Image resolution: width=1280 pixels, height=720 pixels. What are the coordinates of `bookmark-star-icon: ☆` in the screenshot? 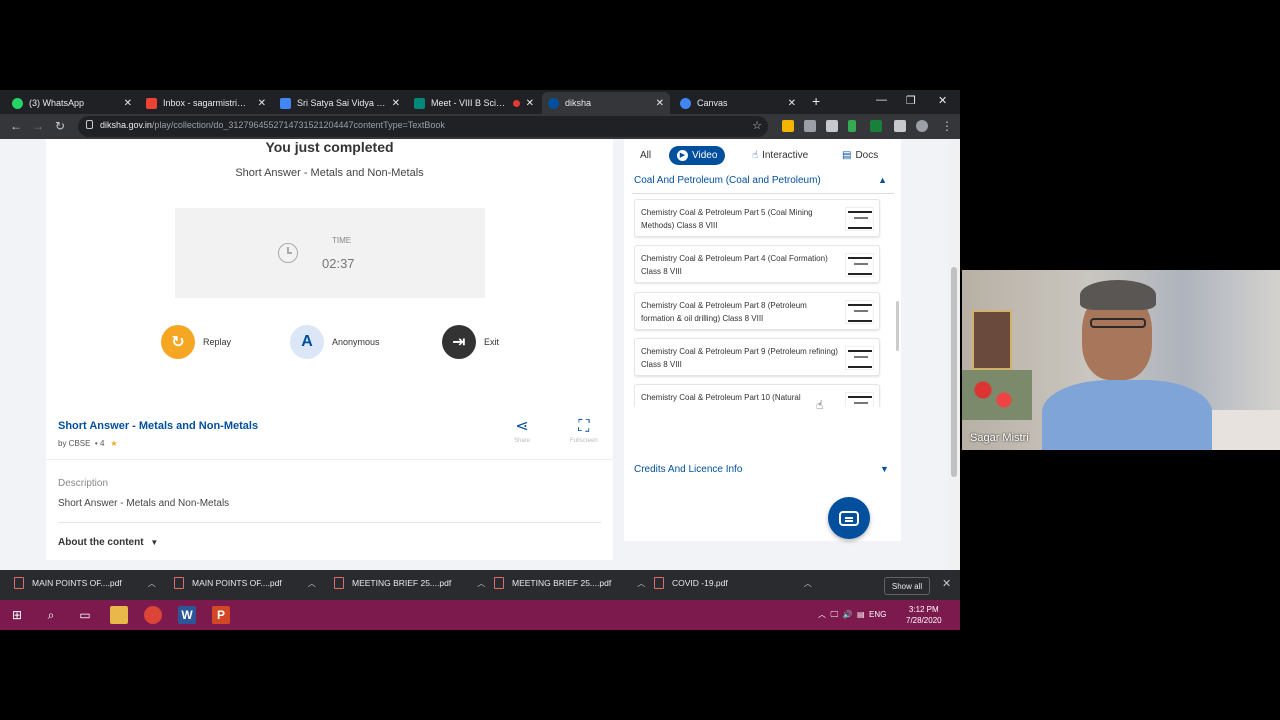 It's located at (757, 125).